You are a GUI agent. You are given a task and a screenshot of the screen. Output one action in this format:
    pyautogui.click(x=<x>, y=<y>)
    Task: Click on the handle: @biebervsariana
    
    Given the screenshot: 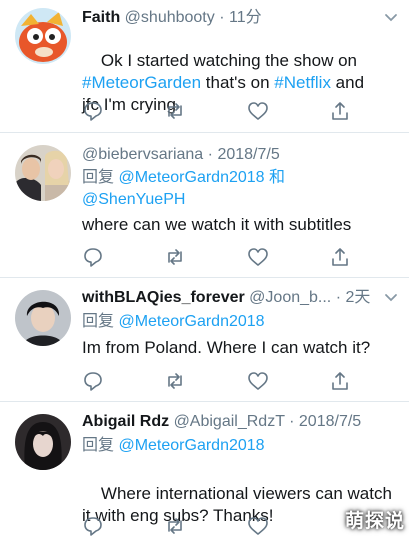 What is the action you would take?
    pyautogui.click(x=142, y=154)
    